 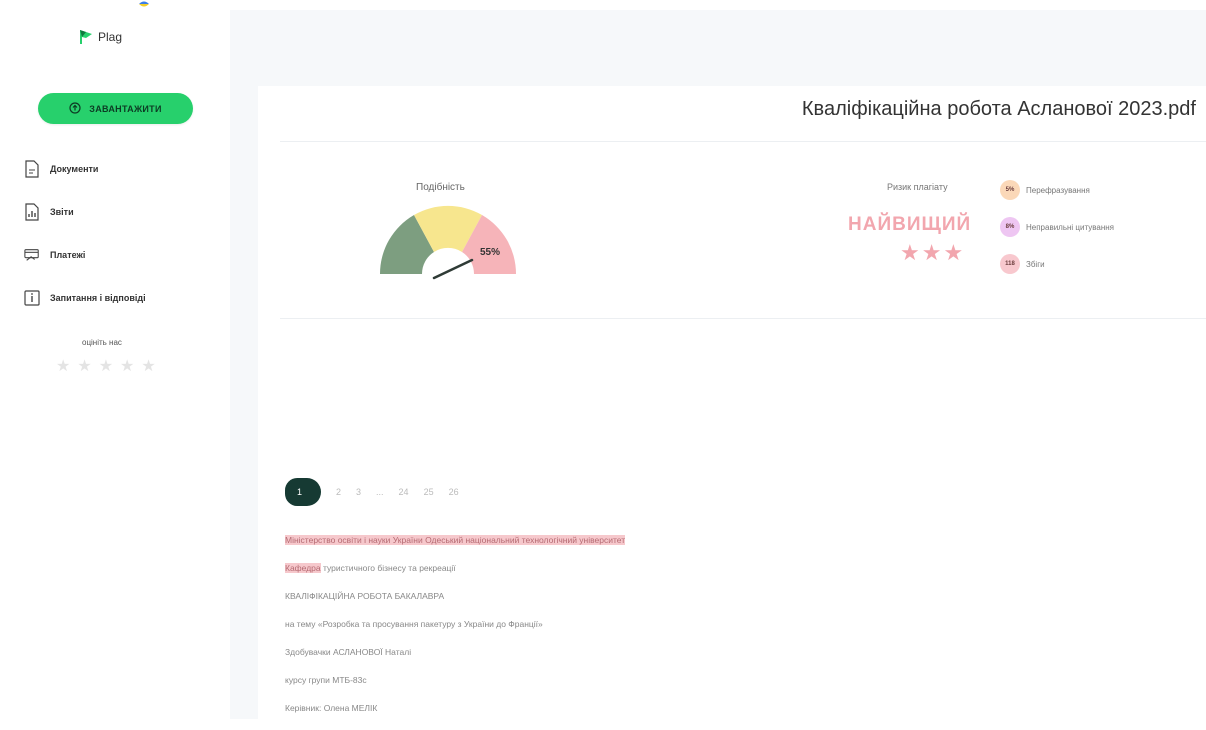 I want to click on legend-row-matches: 118 Збіги, so click(x=1057, y=264).